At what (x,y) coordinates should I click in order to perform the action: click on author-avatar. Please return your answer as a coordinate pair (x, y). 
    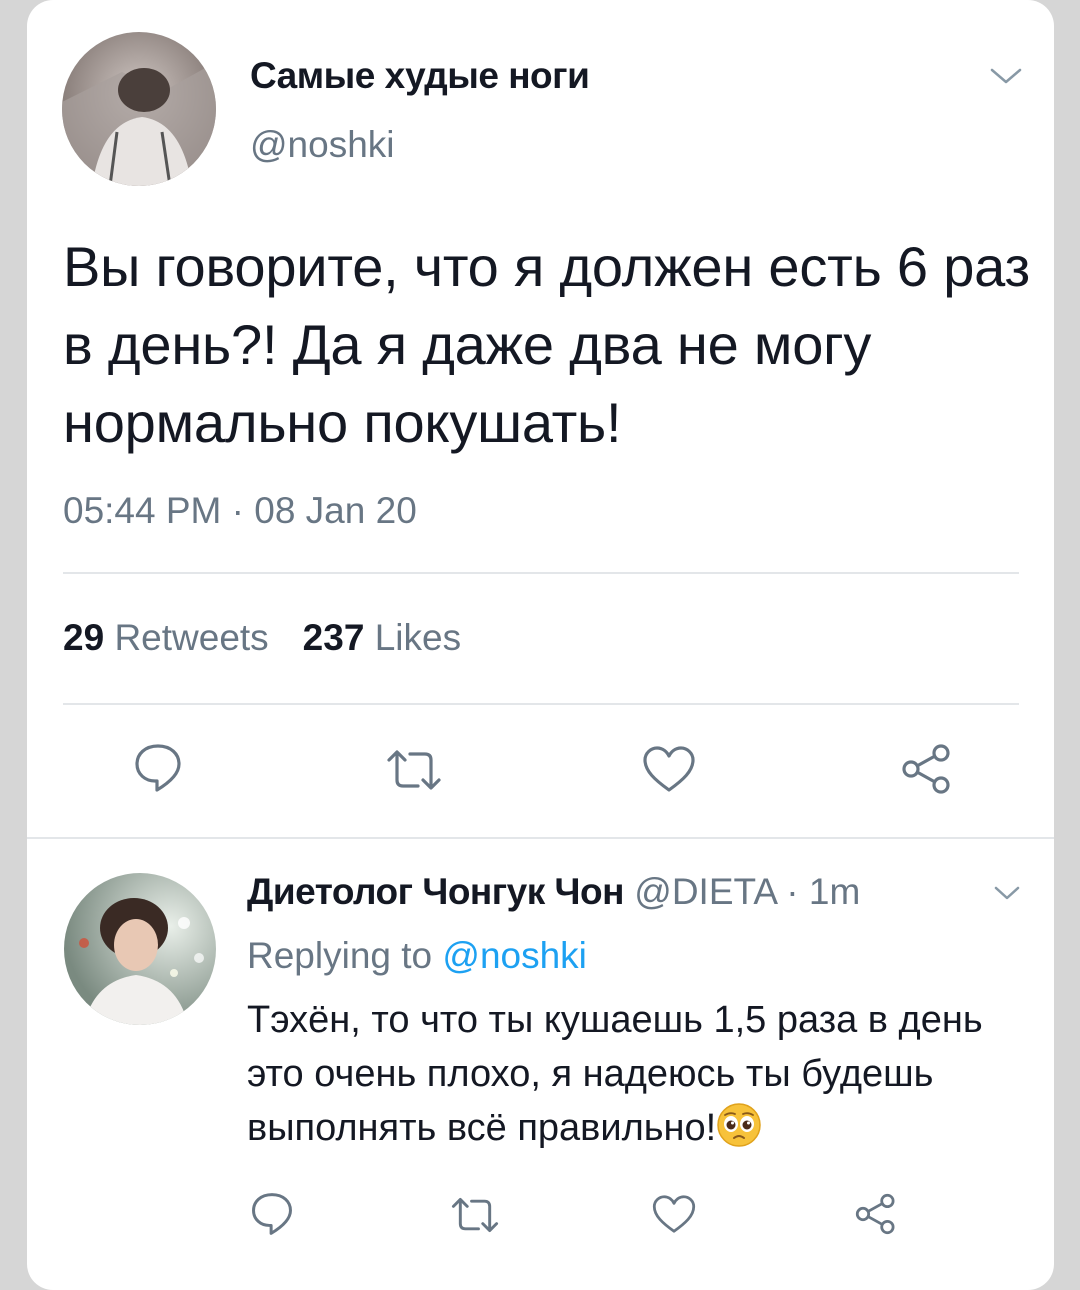
    Looking at the image, I should click on (139, 109).